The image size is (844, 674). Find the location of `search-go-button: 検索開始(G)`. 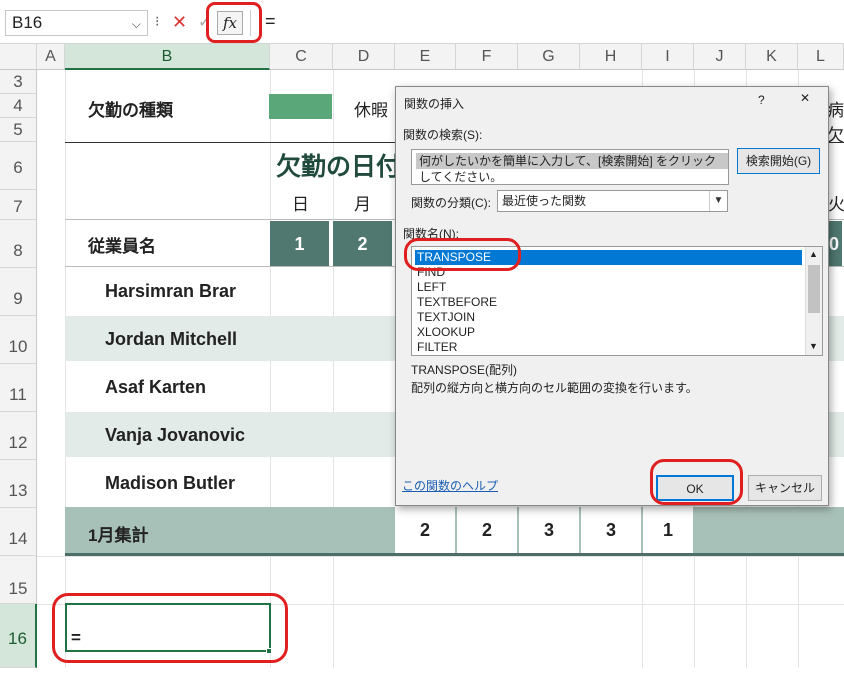

search-go-button: 検索開始(G) is located at coordinates (778, 161).